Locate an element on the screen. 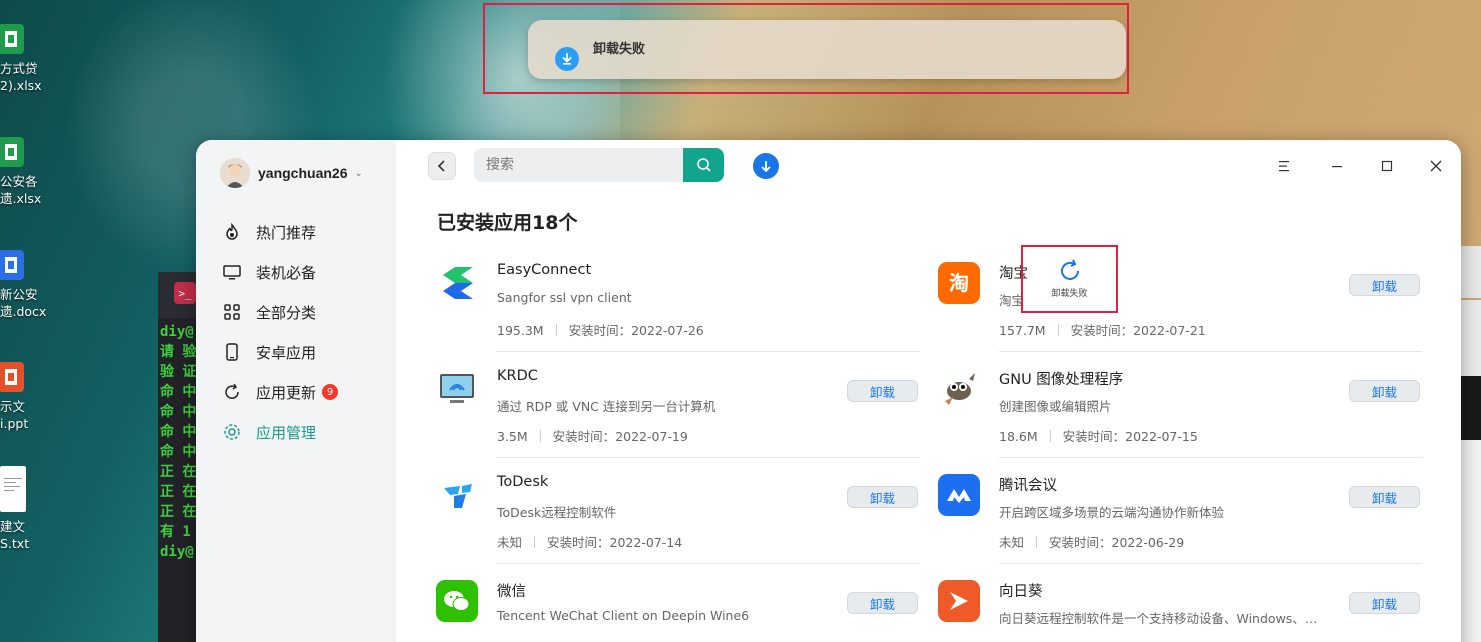 This screenshot has width=1481, height=642. sidebar-item-categories: 全部分类 is located at coordinates (307, 312).